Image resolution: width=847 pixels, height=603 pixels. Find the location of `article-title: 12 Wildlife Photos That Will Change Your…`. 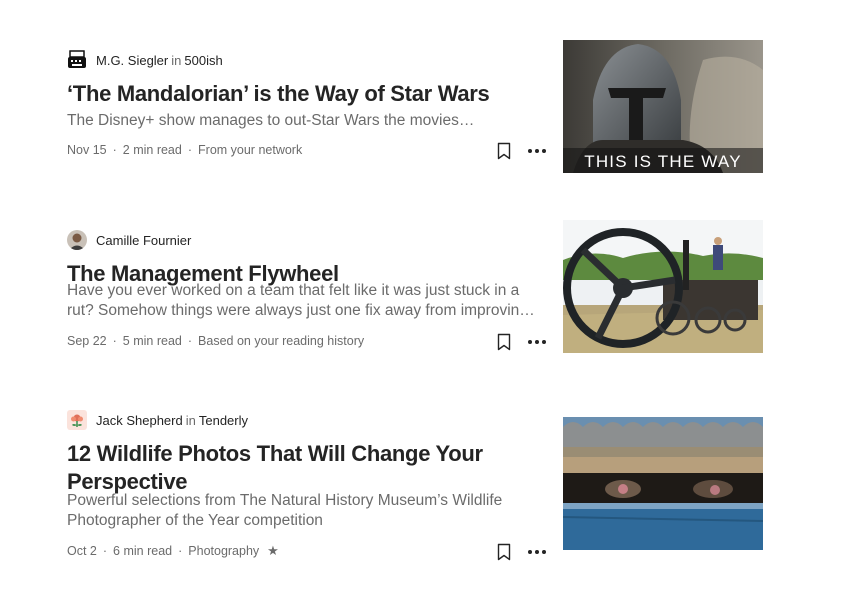

article-title: 12 Wildlife Photos That Will Change Your… is located at coordinates (302, 468).